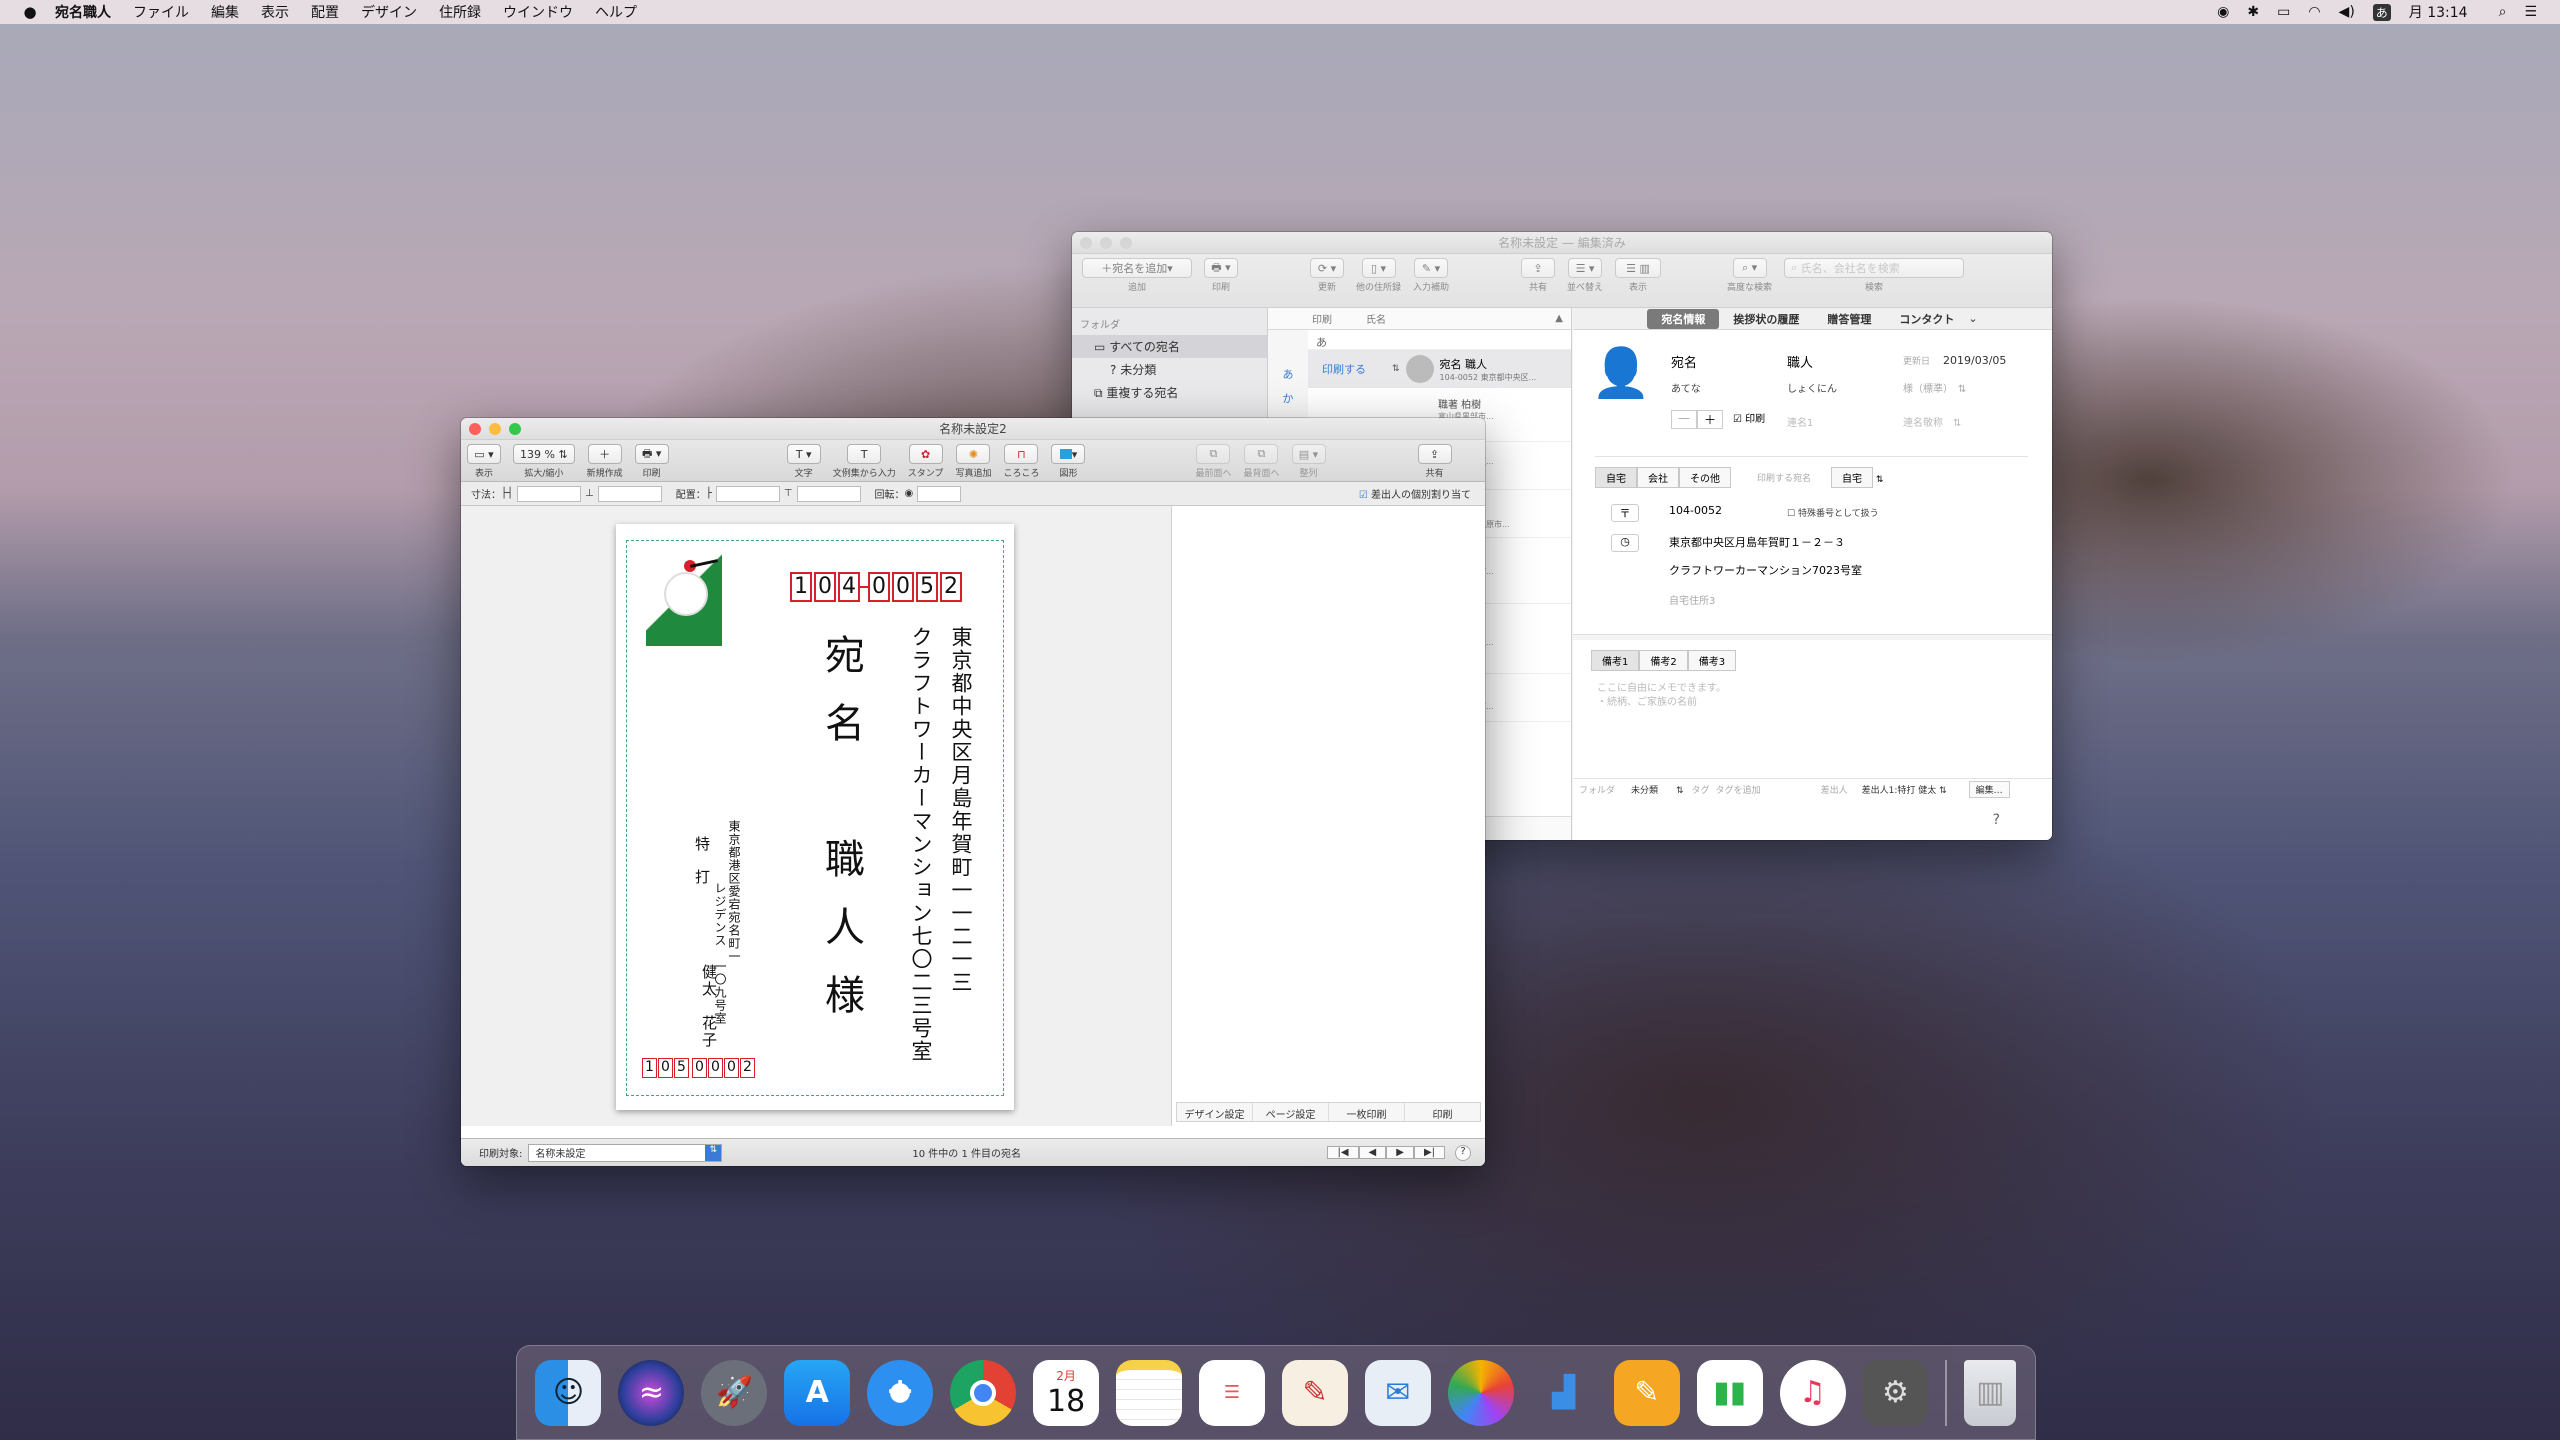 This screenshot has width=2560, height=1440. I want to click on stamp-control: ✿ スタンプ, so click(925, 461).